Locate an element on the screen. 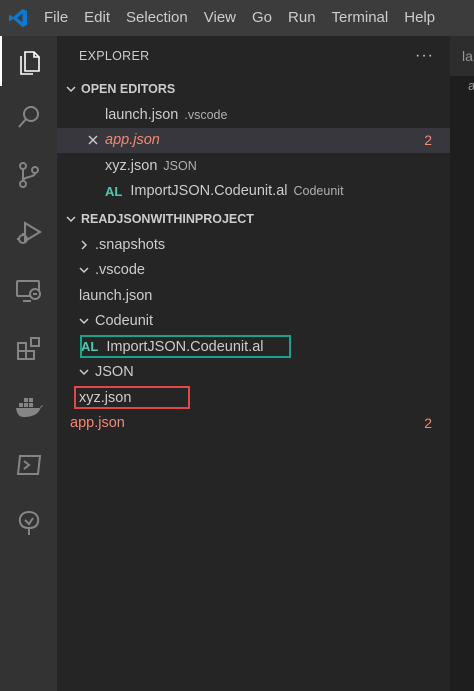  open-editor-item: AL ImportJSON.Codeunit.al Codeunit is located at coordinates (253, 192).